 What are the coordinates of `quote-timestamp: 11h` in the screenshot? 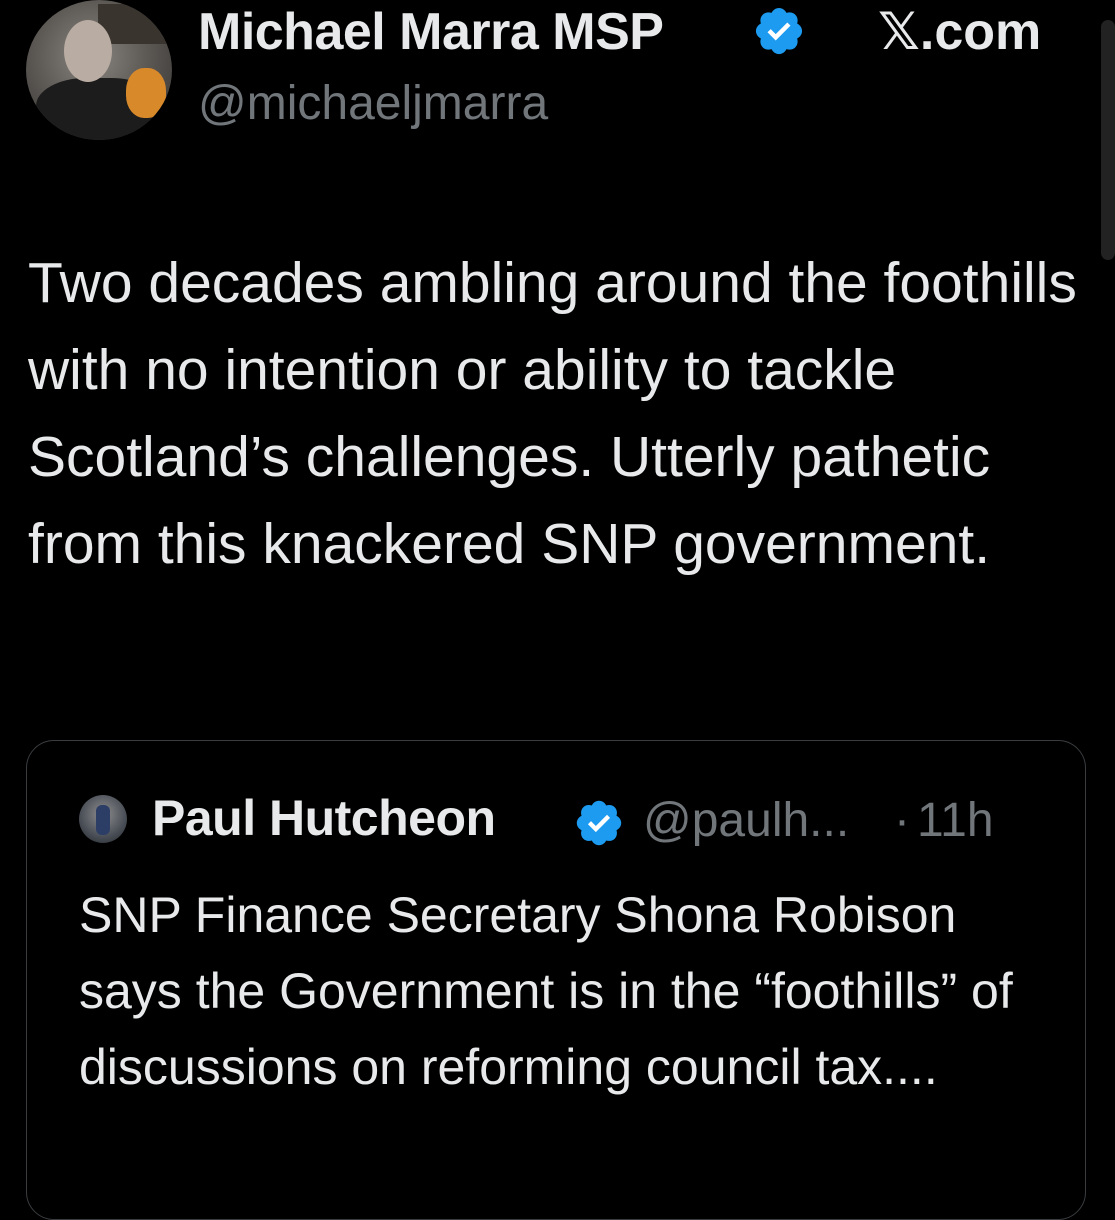 It's located at (955, 820).